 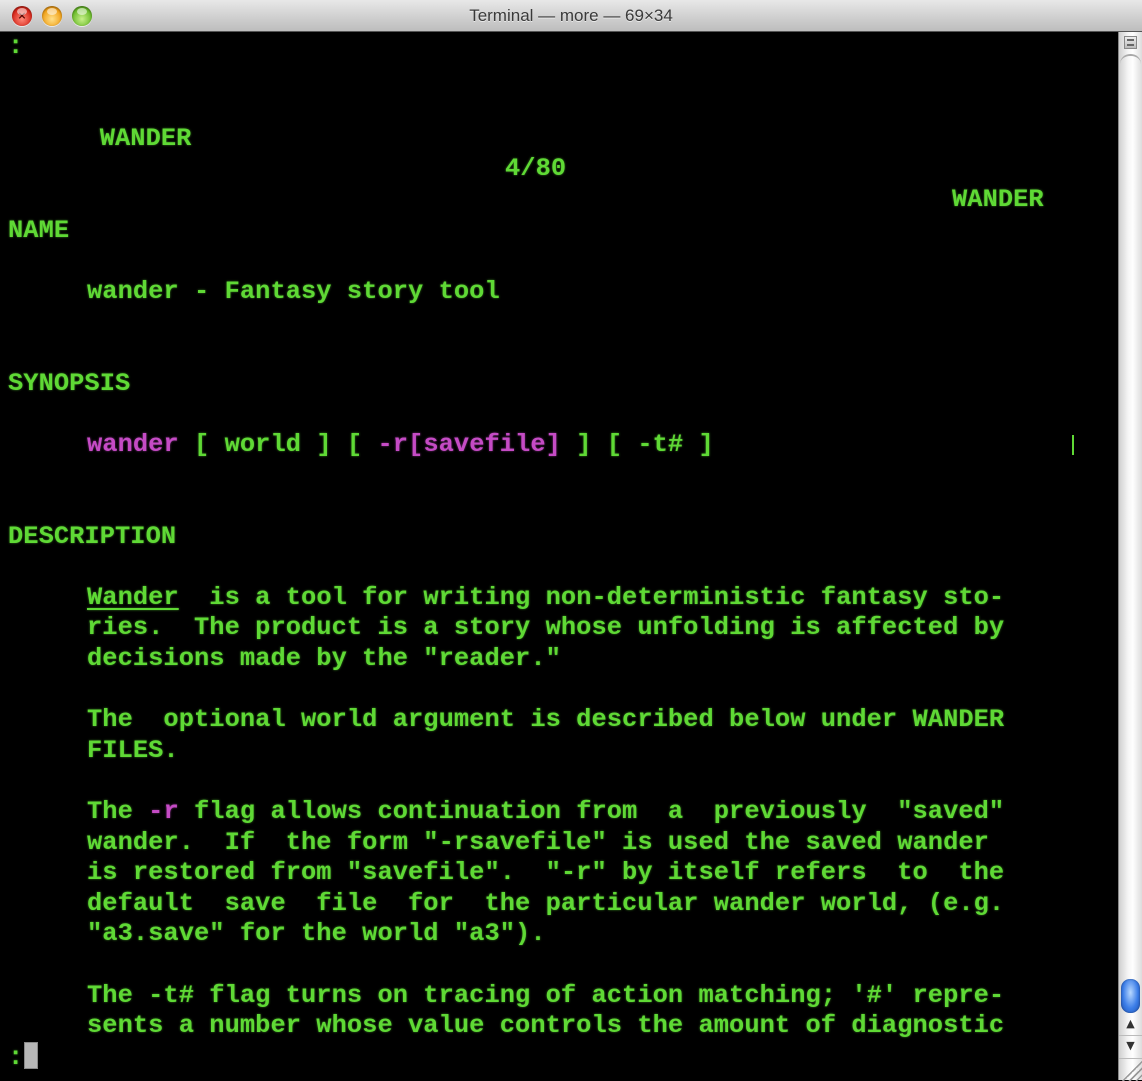 I want to click on scroll-down-button: ▼, so click(x=1130, y=1045).